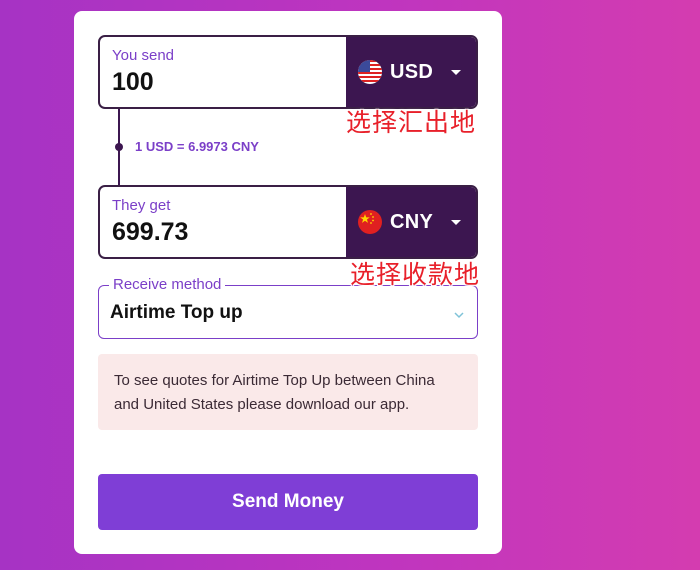  I want to click on receive-amount-label: They get, so click(141, 205).